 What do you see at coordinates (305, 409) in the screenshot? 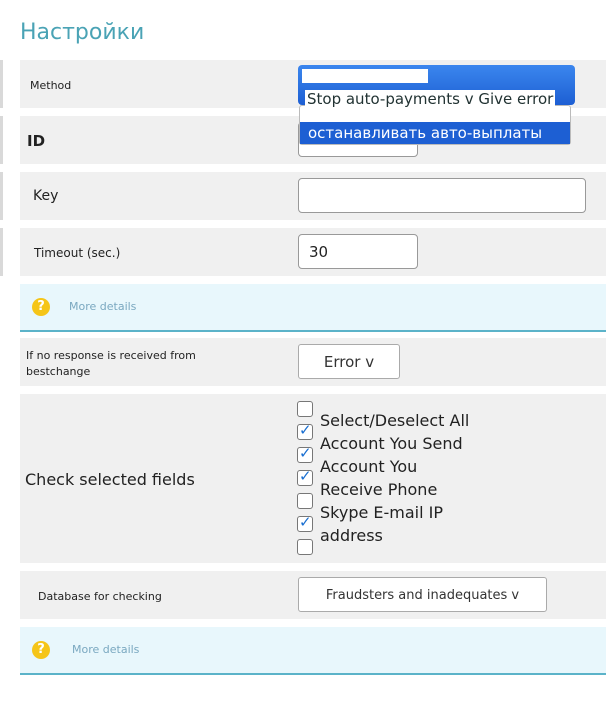
I see `checkbox-select-all` at bounding box center [305, 409].